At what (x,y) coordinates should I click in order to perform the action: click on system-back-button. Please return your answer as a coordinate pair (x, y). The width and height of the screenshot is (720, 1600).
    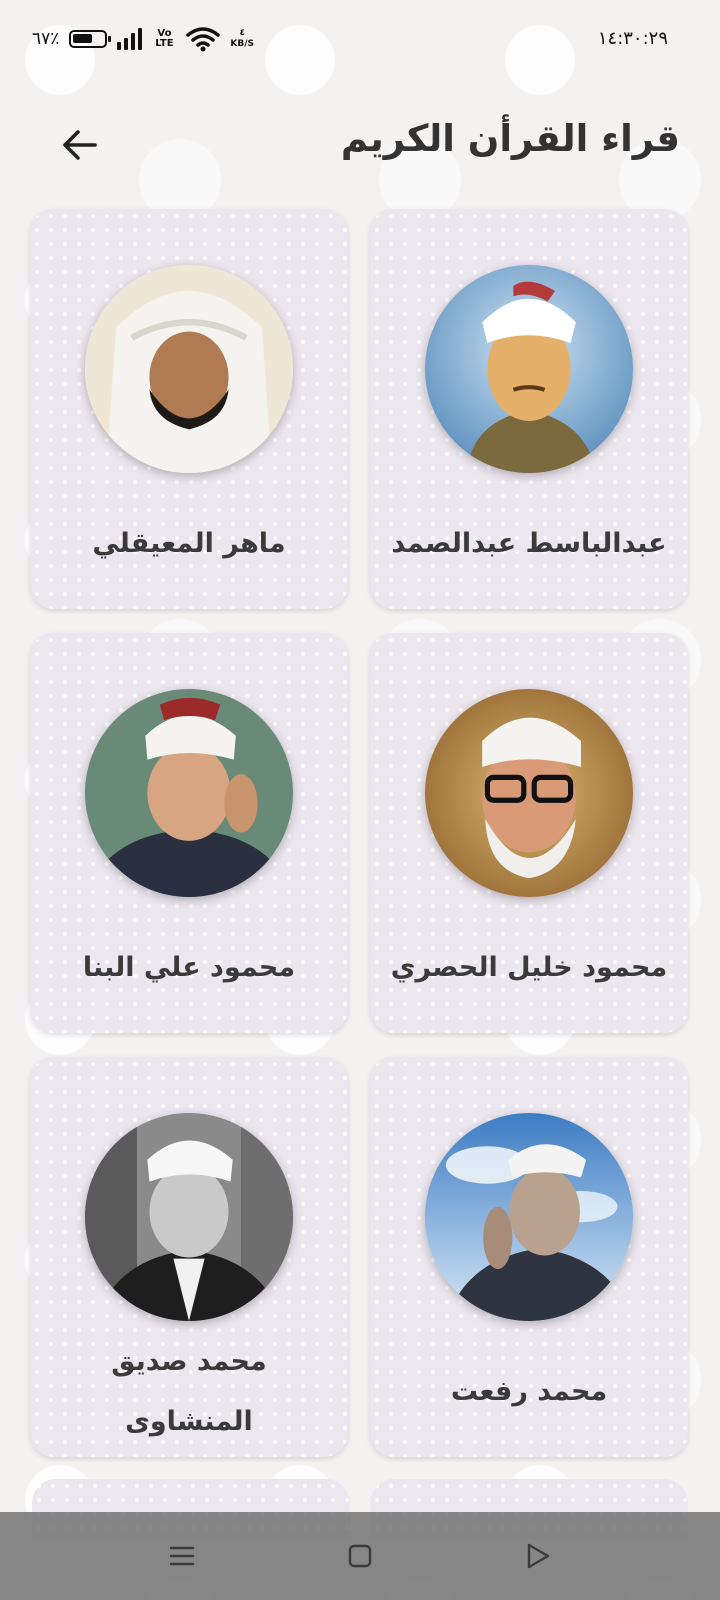
    Looking at the image, I should click on (538, 1556).